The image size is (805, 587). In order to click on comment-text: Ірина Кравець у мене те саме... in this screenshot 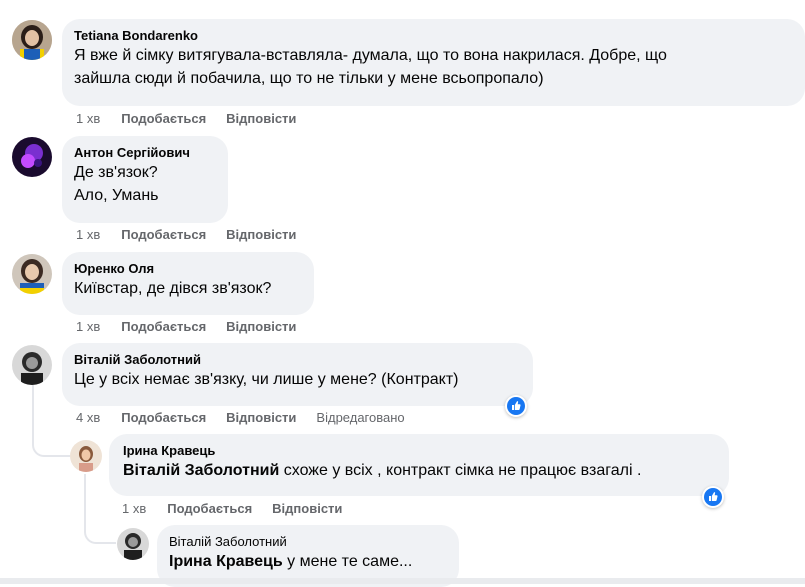, I will do `click(308, 561)`.